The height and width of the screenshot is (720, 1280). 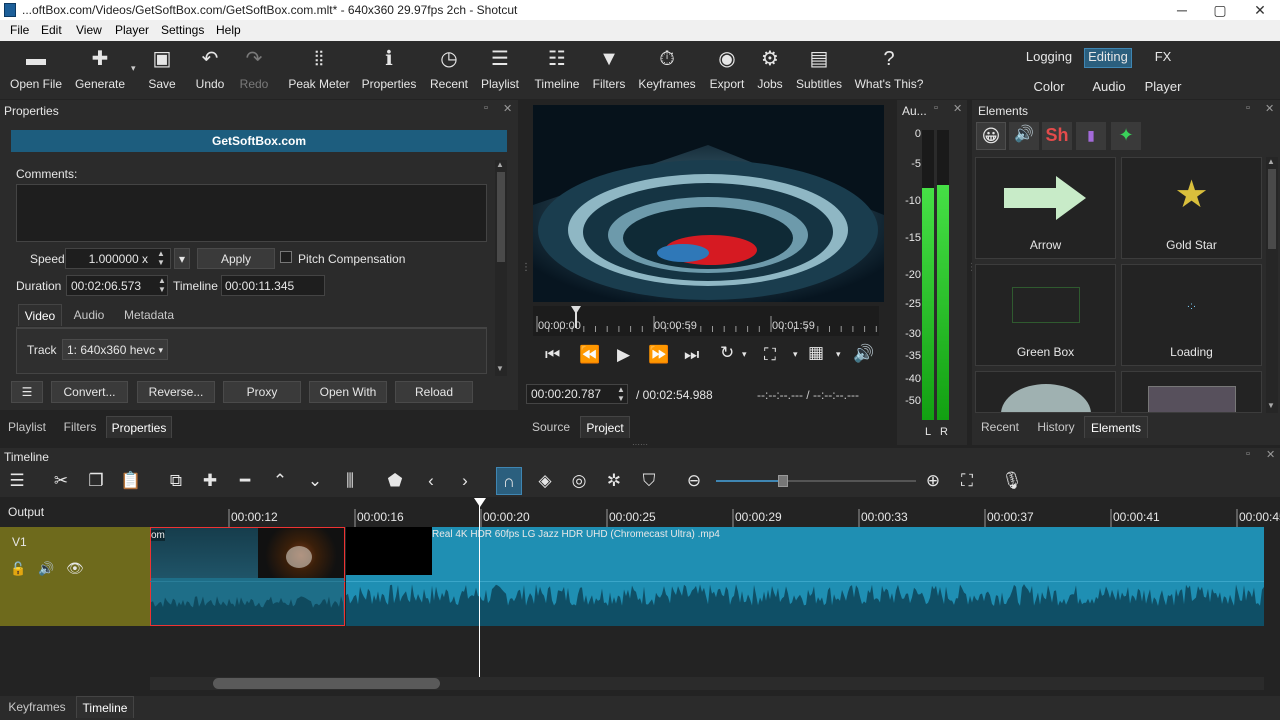 What do you see at coordinates (609, 70) in the screenshot?
I see `filters-button: ▼ Filters` at bounding box center [609, 70].